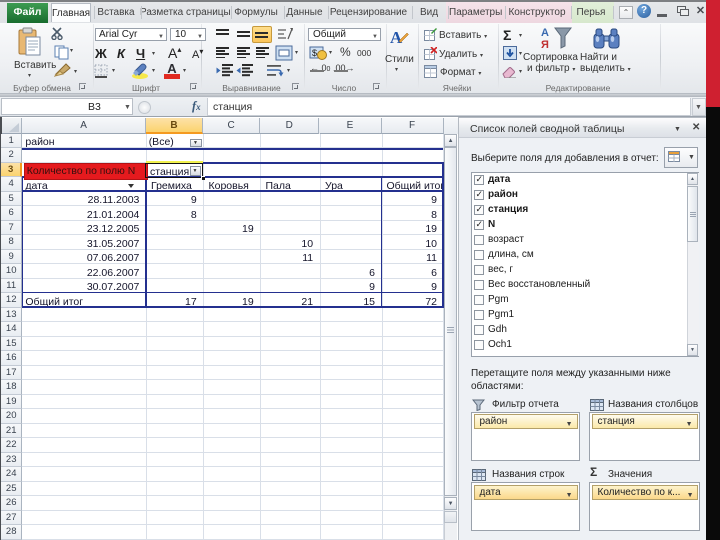  I want to click on svg-text: Я, so click(545, 44).